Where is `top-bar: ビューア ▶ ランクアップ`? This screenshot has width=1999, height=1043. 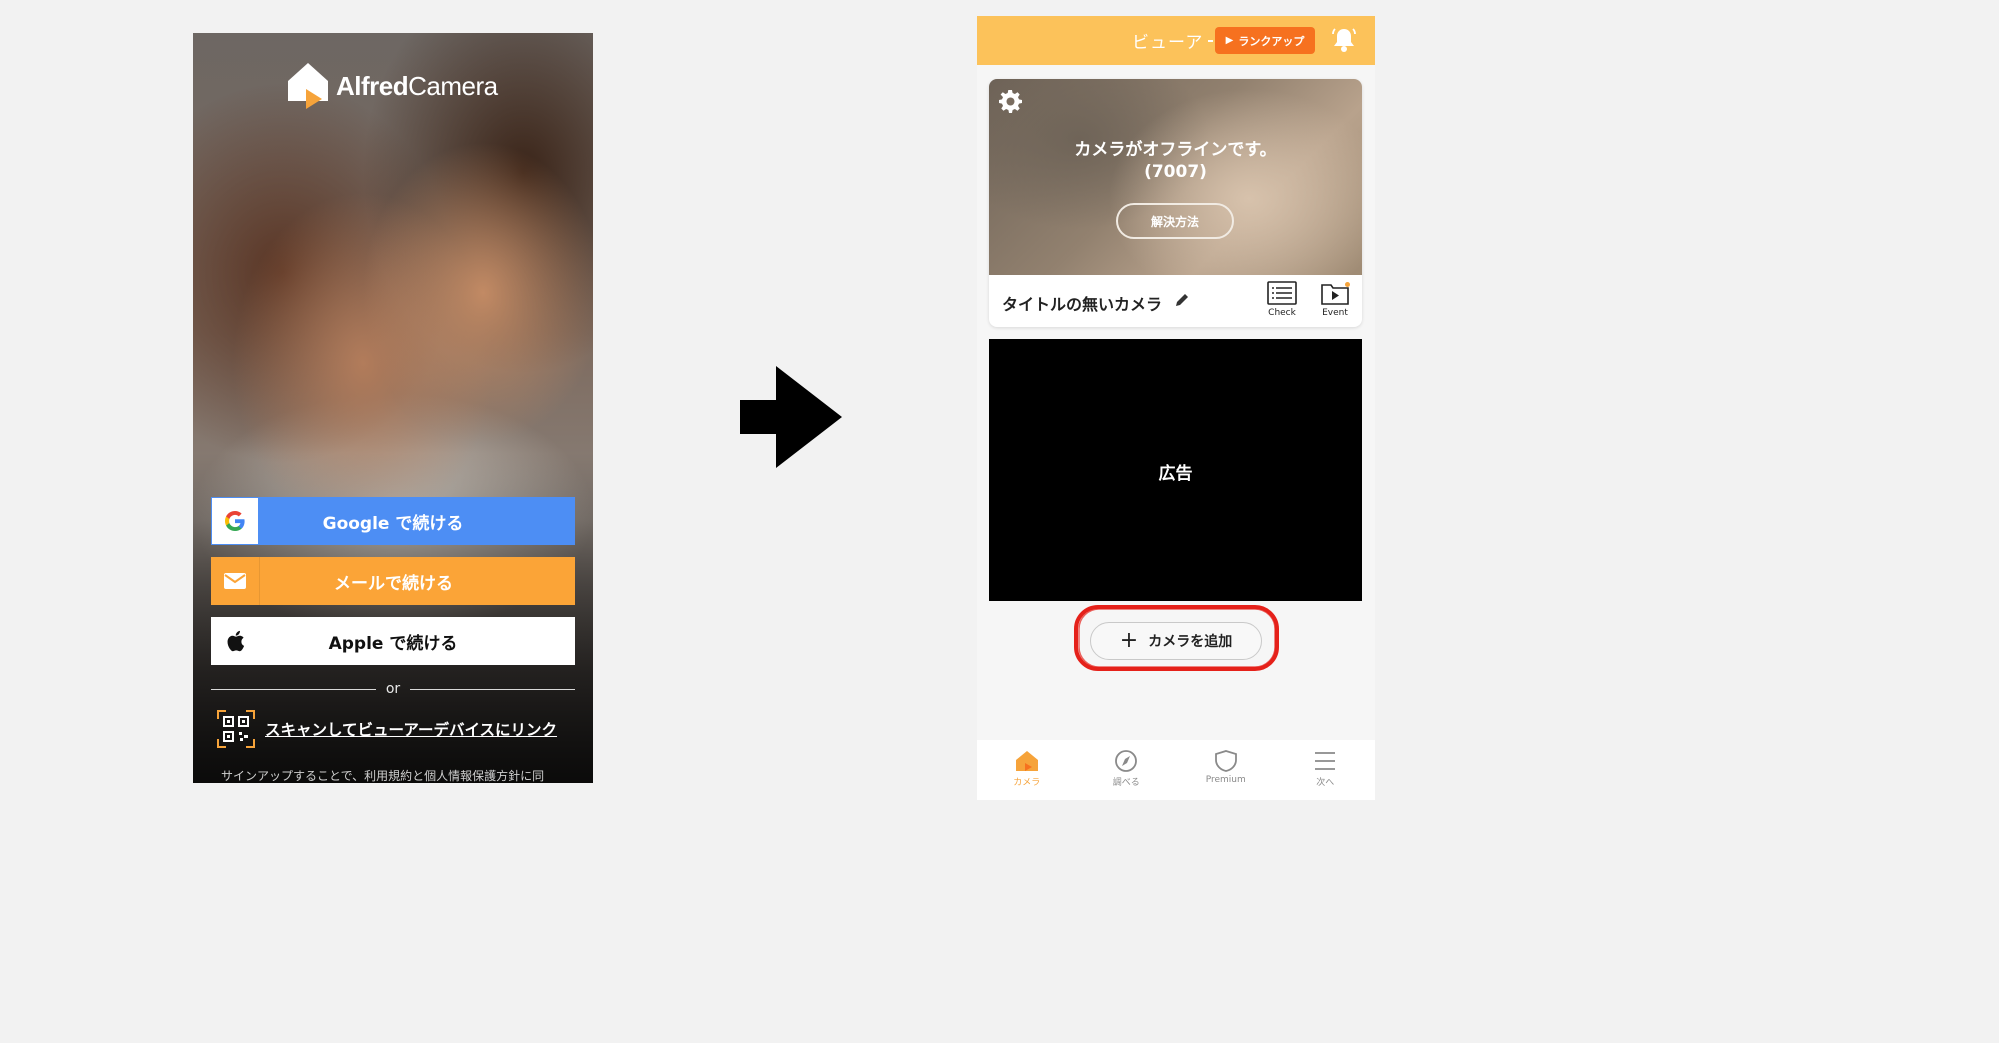 top-bar: ビューア ▶ ランクアップ is located at coordinates (1176, 40).